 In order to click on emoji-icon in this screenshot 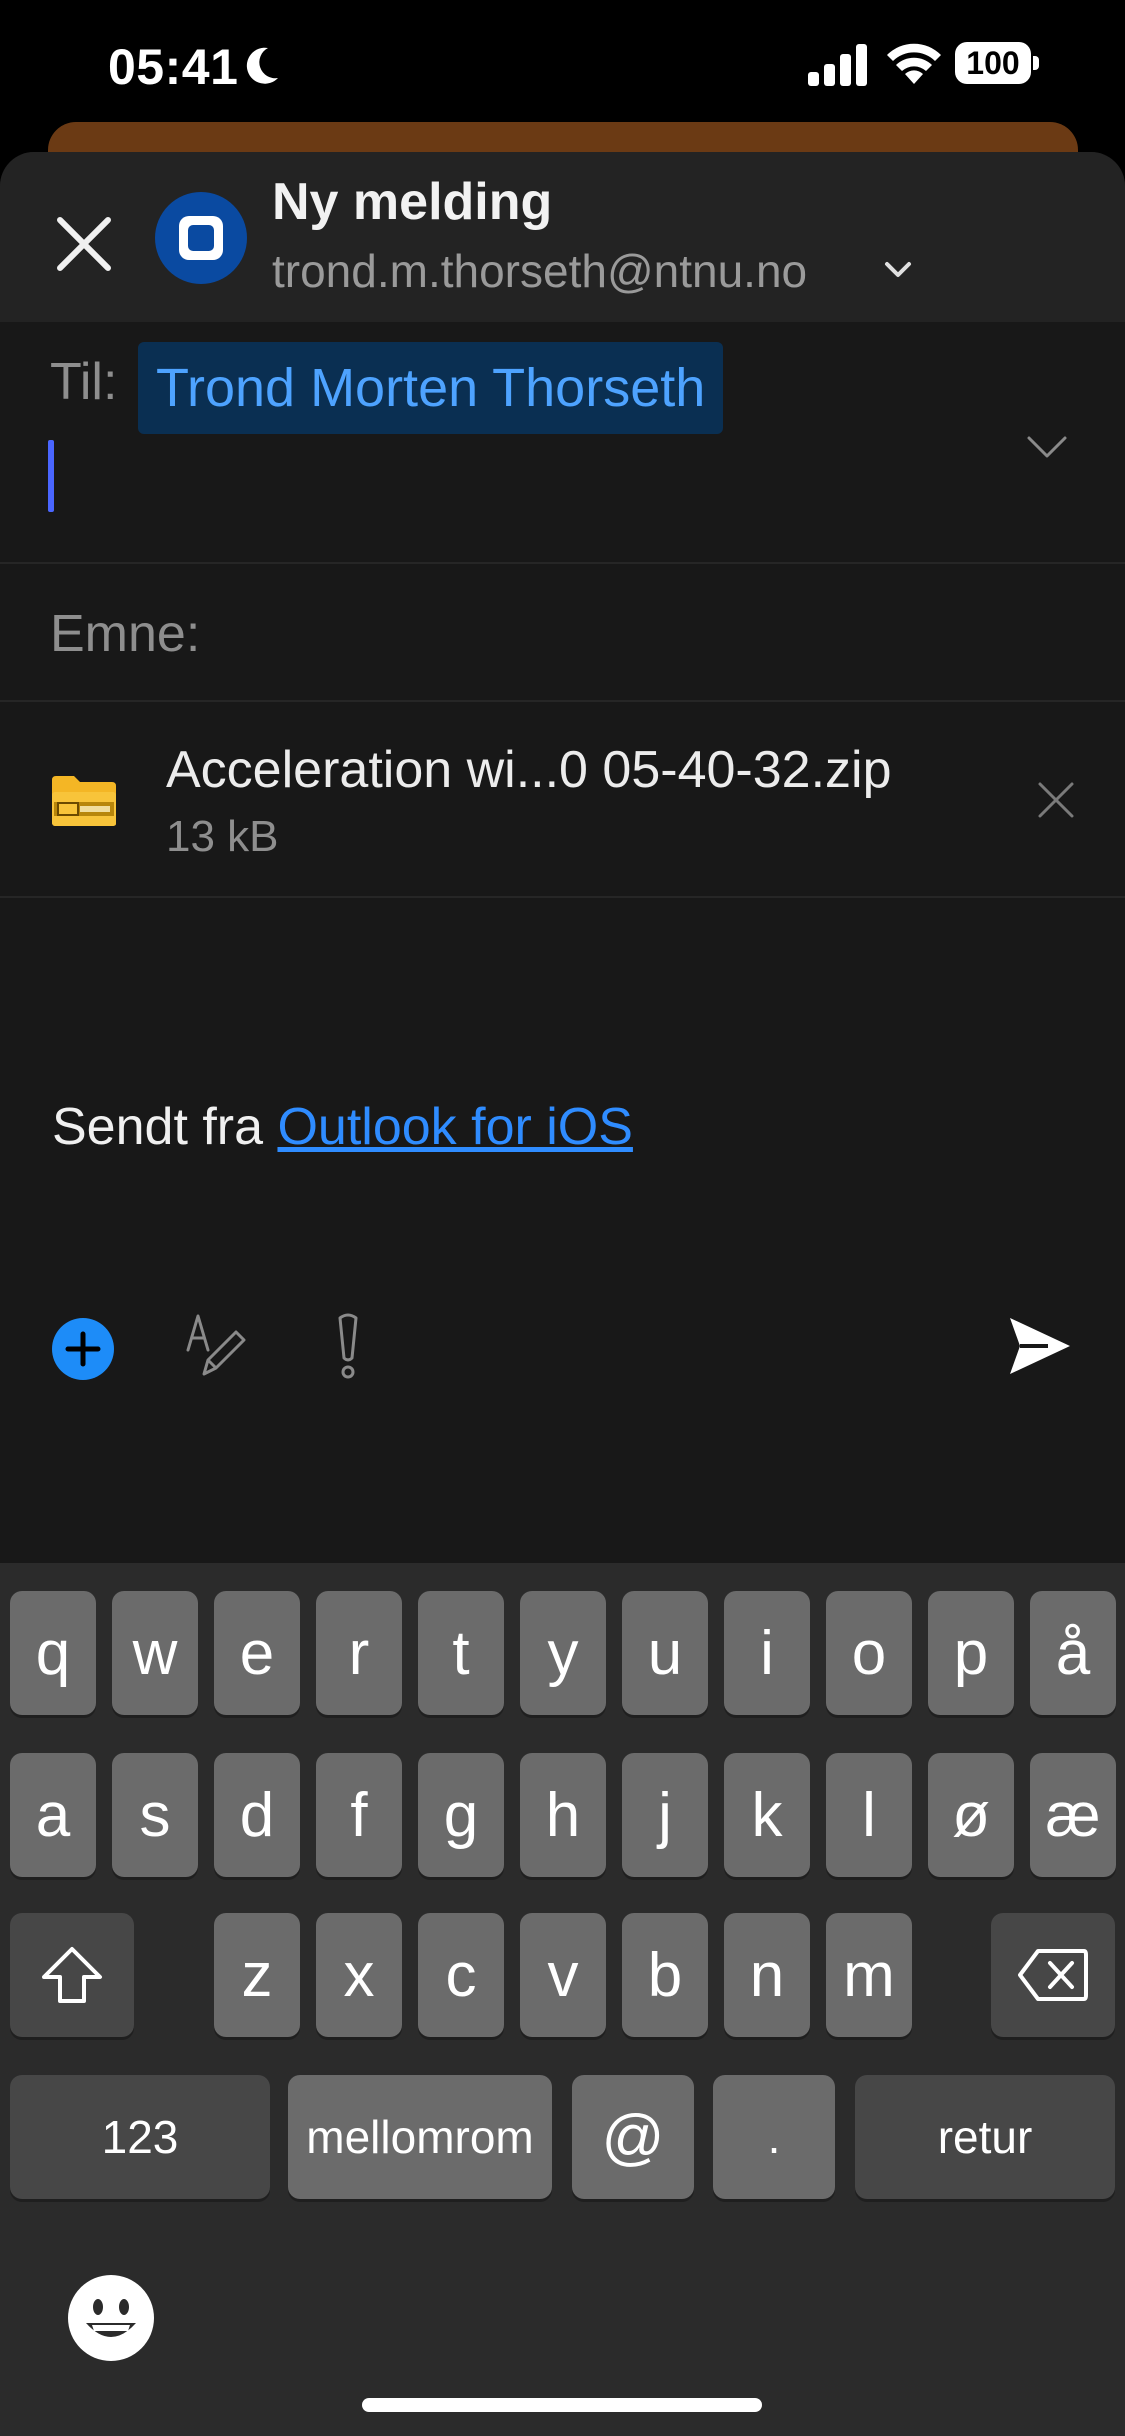, I will do `click(111, 2318)`.